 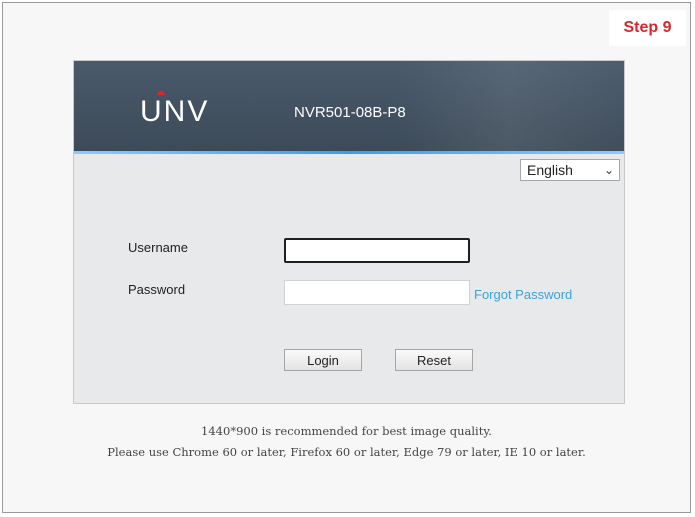 What do you see at coordinates (509, 107) in the screenshot?
I see `header-device-graphic` at bounding box center [509, 107].